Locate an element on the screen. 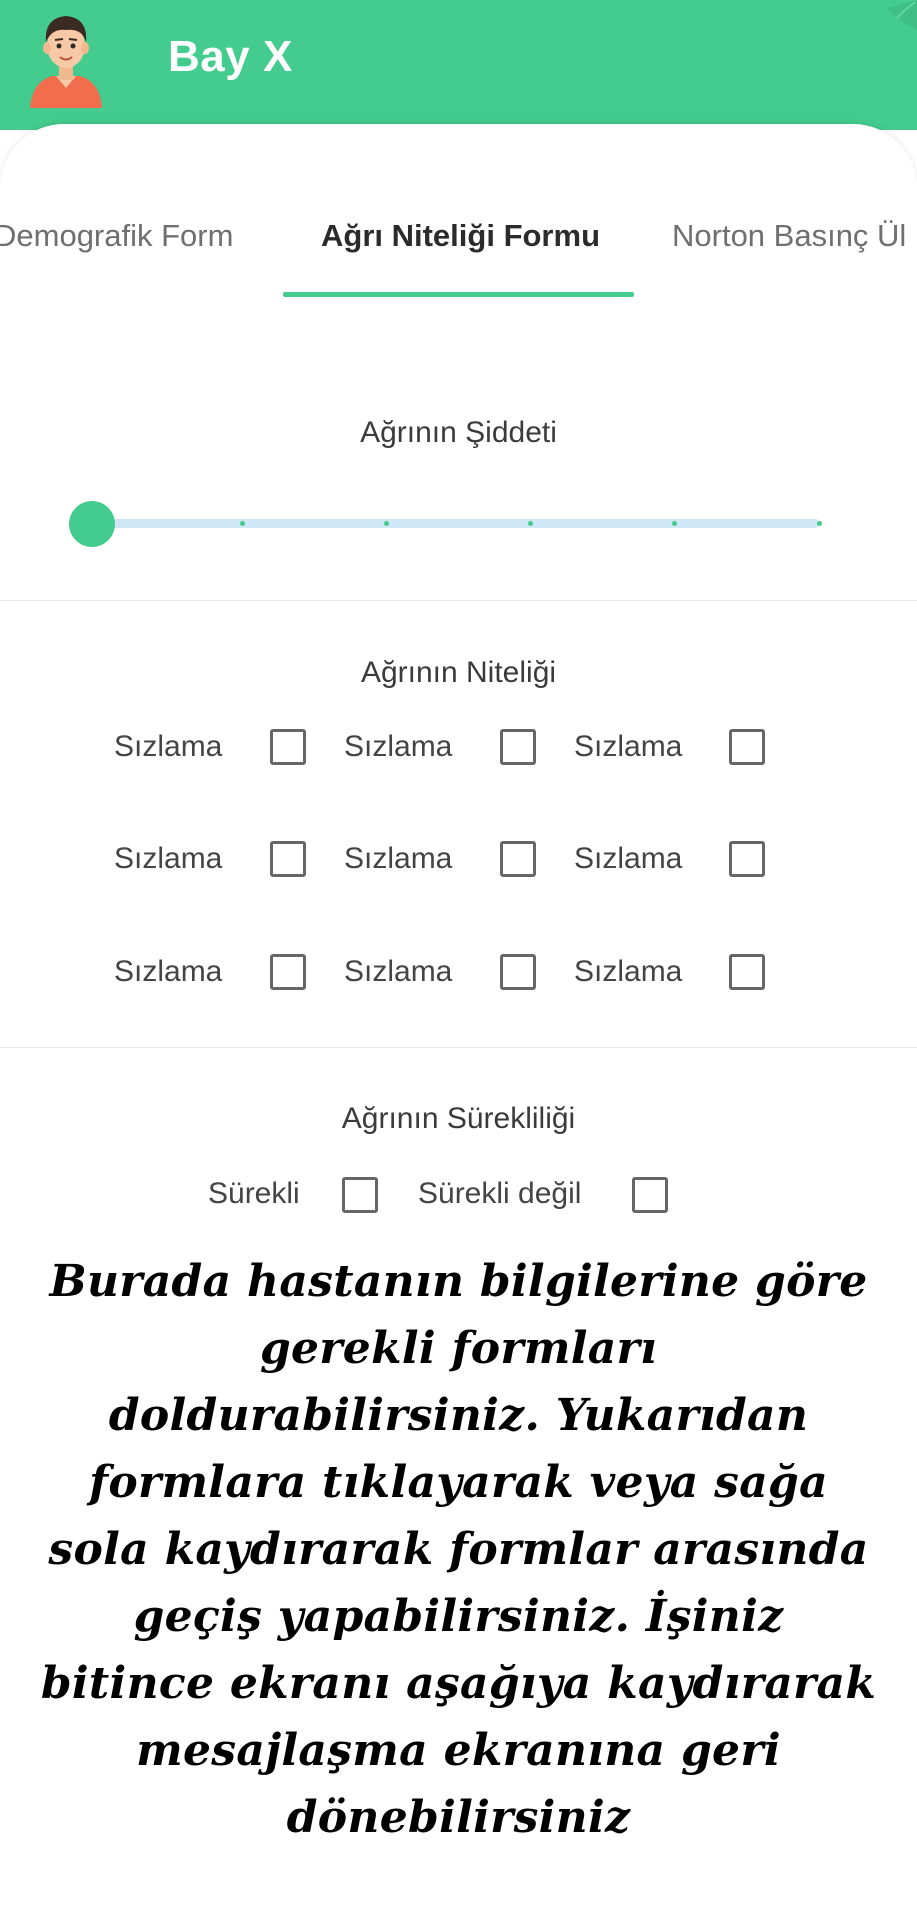  tab-norton-basinc: Norton Basınç Ül is located at coordinates (789, 236).